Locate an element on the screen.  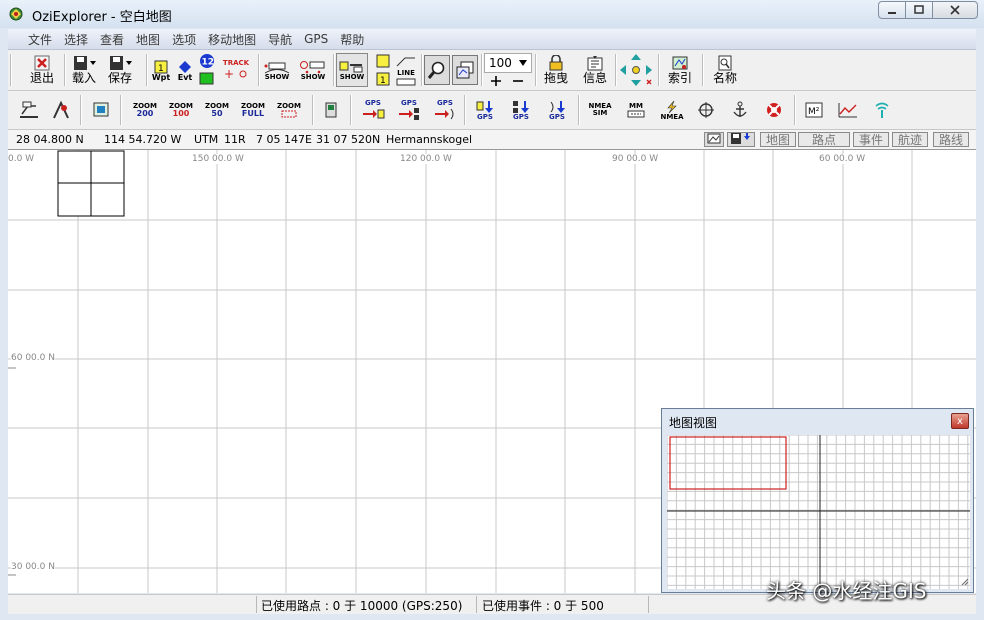
plus-icon is located at coordinates (496, 81).